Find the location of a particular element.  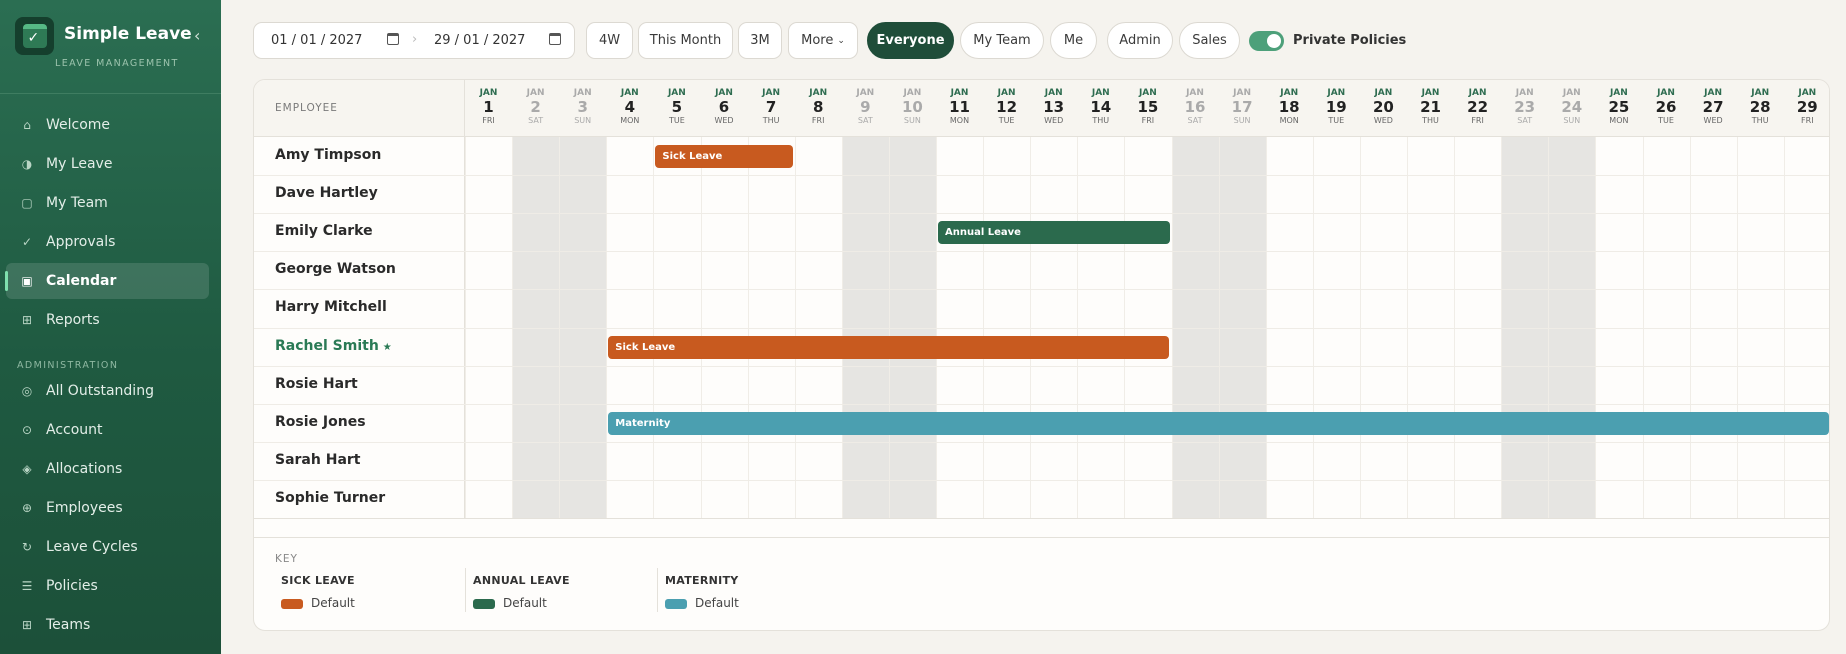

plus-circle-icon: ⊕ is located at coordinates (27, 508).